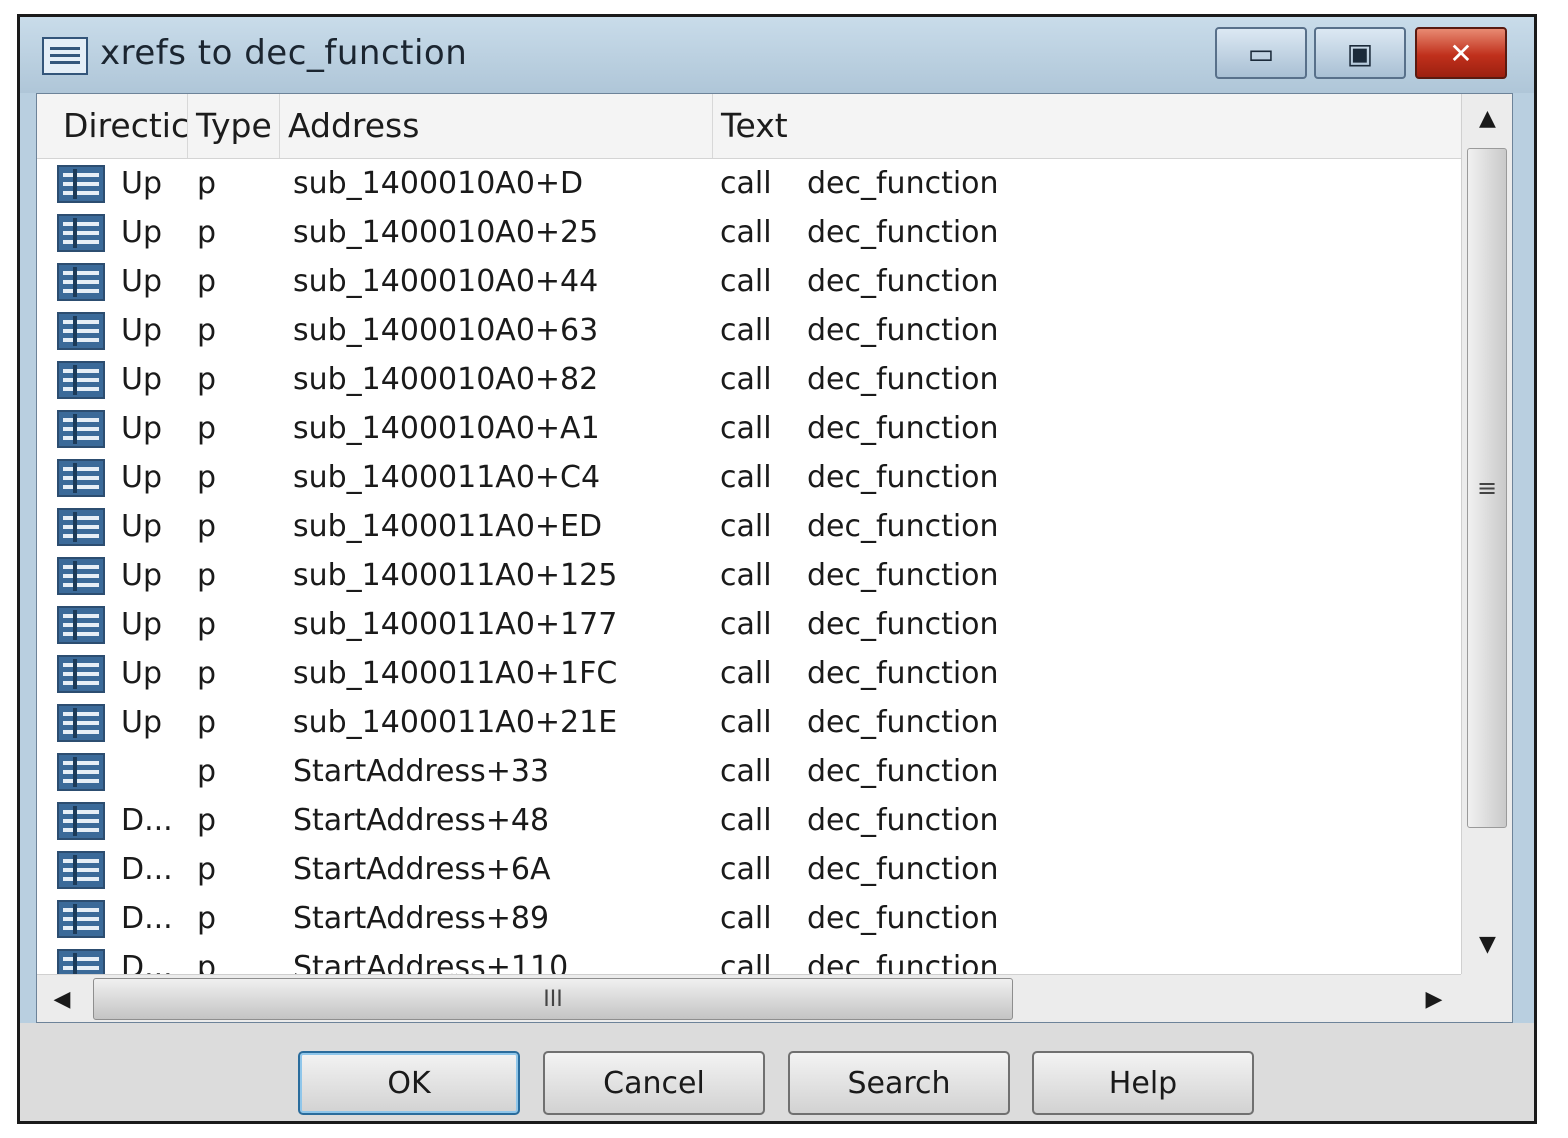 This screenshot has width=1568, height=1138. Describe the element at coordinates (495, 126) in the screenshot. I see `column-header-address: Address` at that location.